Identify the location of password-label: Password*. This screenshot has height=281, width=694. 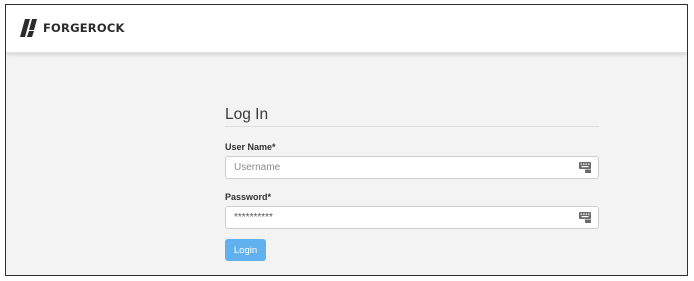
(248, 197).